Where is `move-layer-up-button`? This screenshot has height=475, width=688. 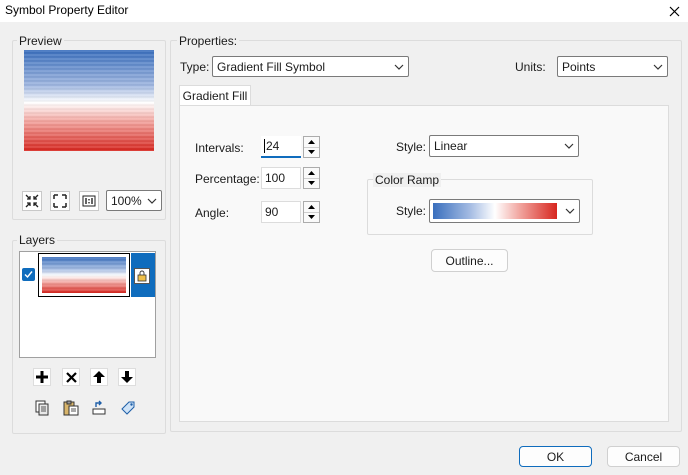 move-layer-up-button is located at coordinates (99, 377).